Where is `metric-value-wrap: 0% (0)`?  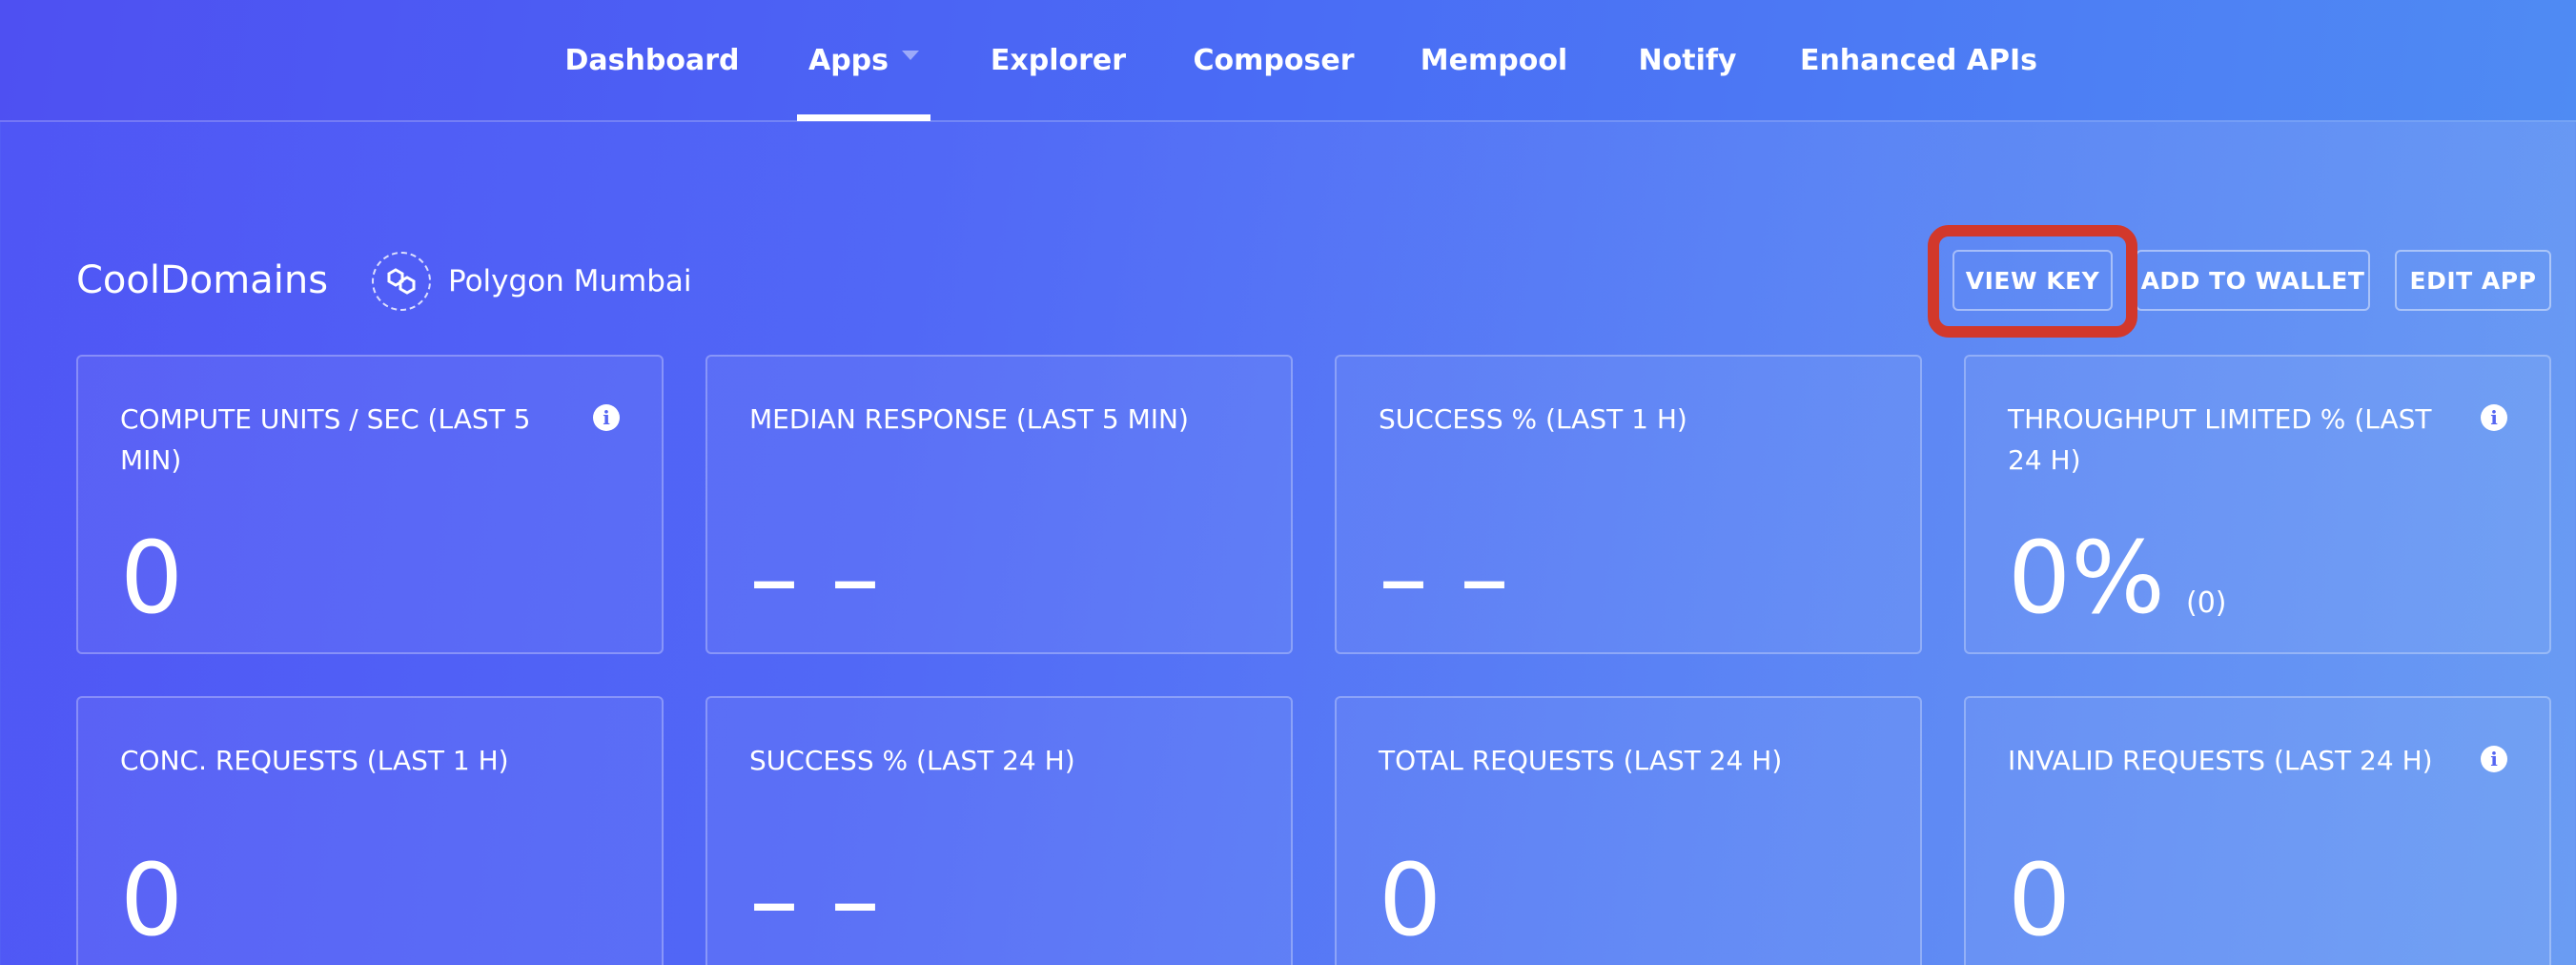
metric-value-wrap: 0% (0) is located at coordinates (2117, 591).